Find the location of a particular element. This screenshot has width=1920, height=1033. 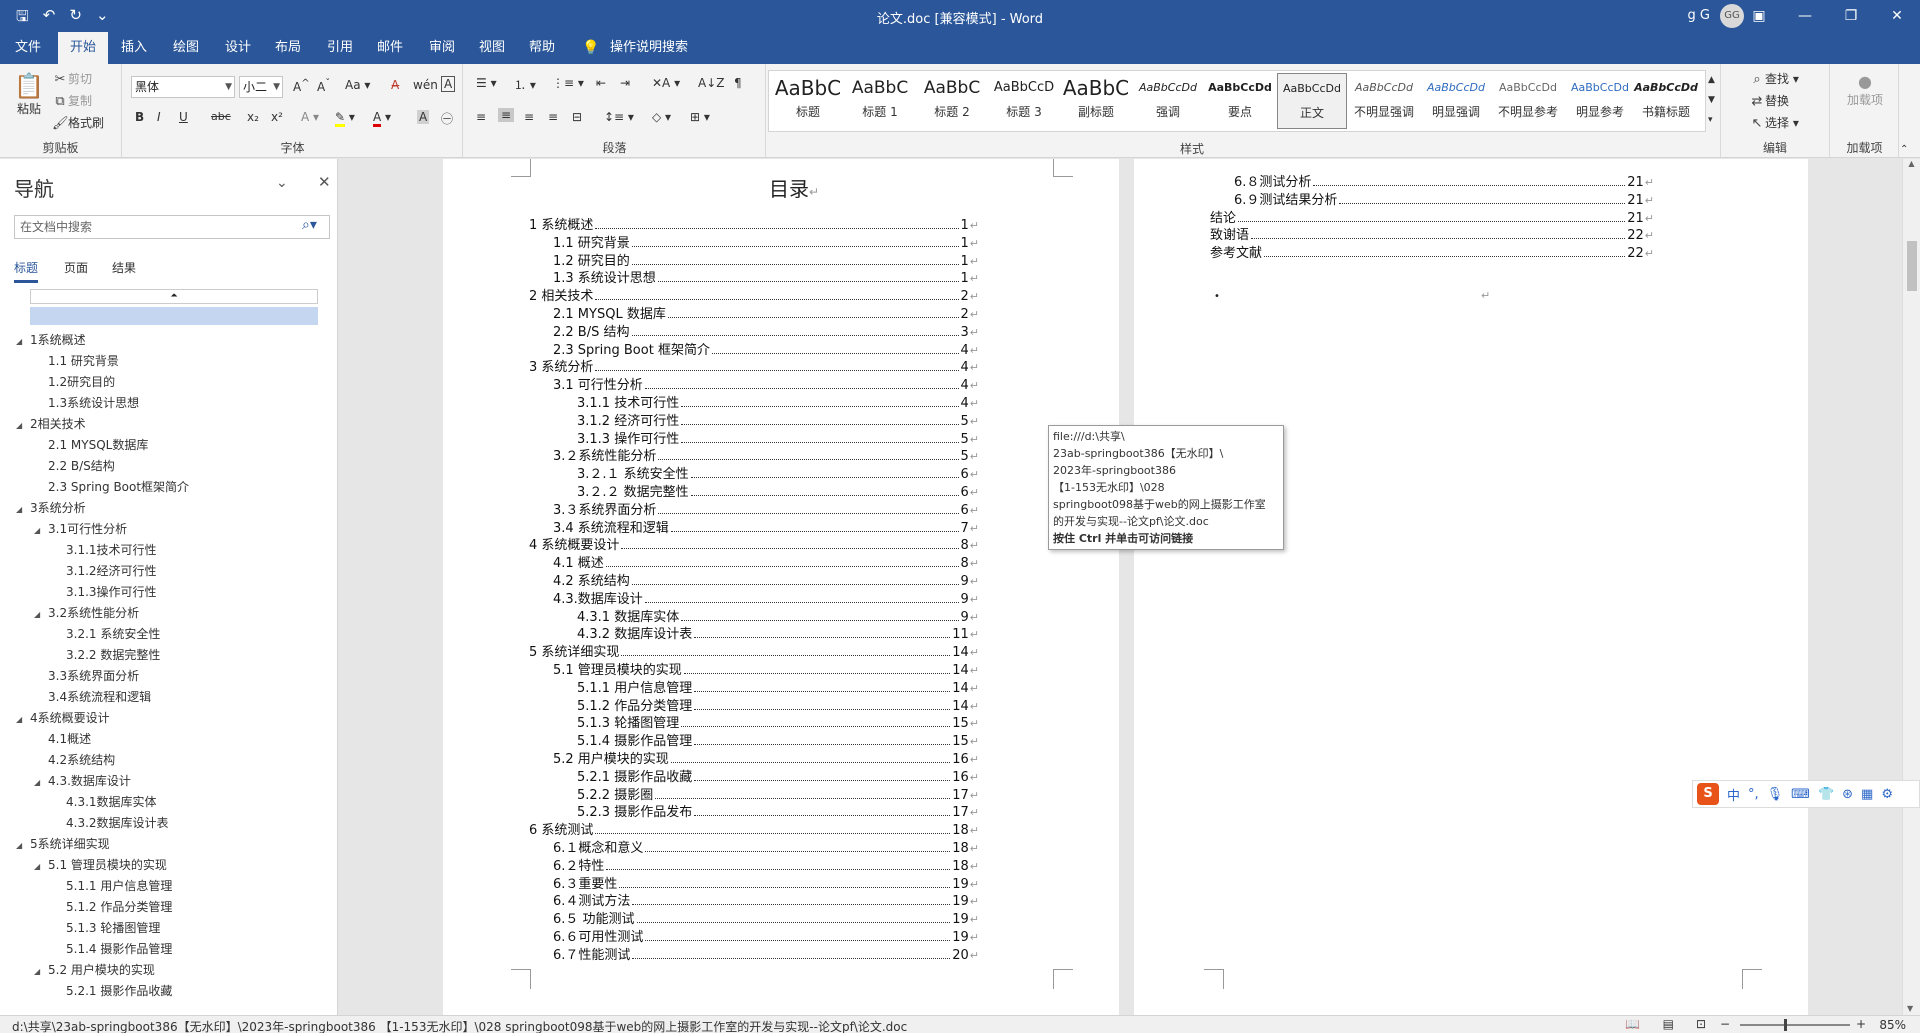

ribbon-options-icon: ▣ is located at coordinates (1759, 16).